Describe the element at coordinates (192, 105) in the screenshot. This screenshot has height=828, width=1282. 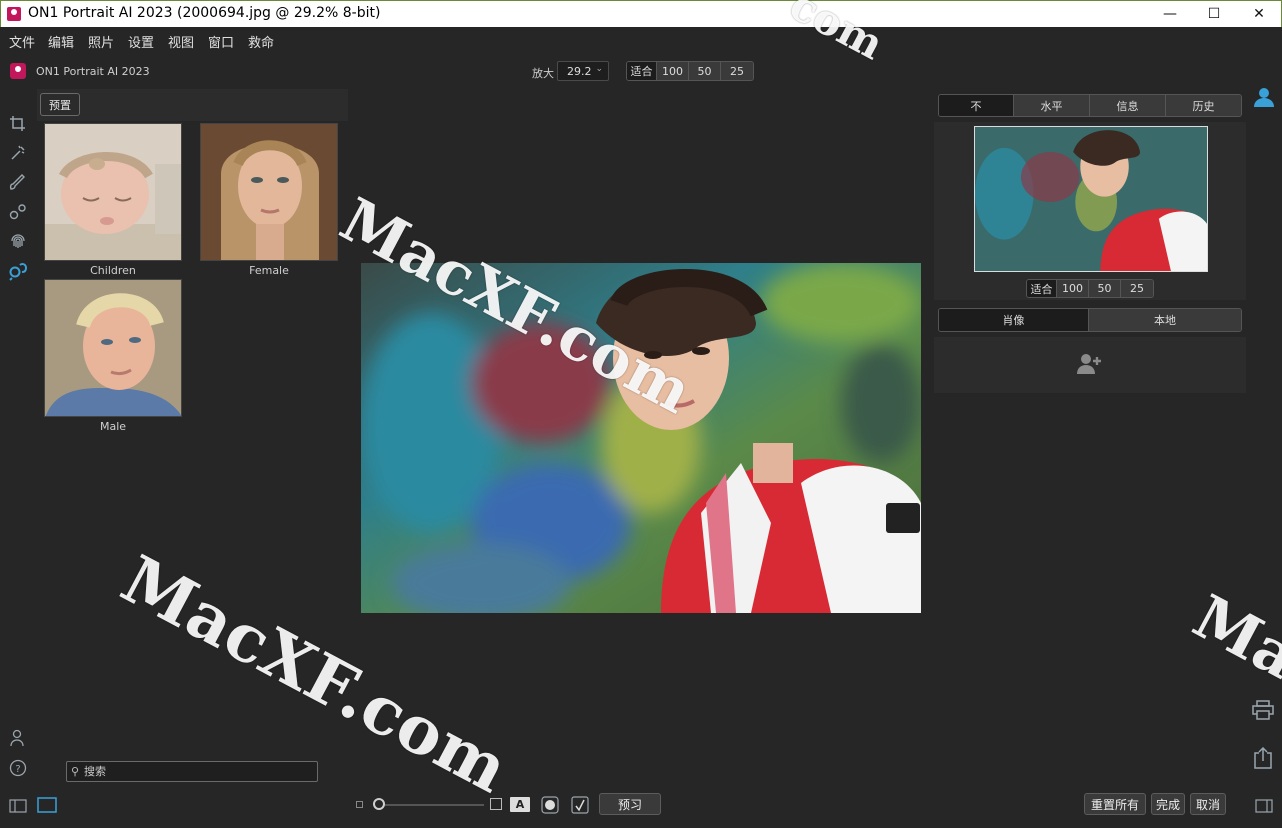
I see `presets-header: 预置` at that location.